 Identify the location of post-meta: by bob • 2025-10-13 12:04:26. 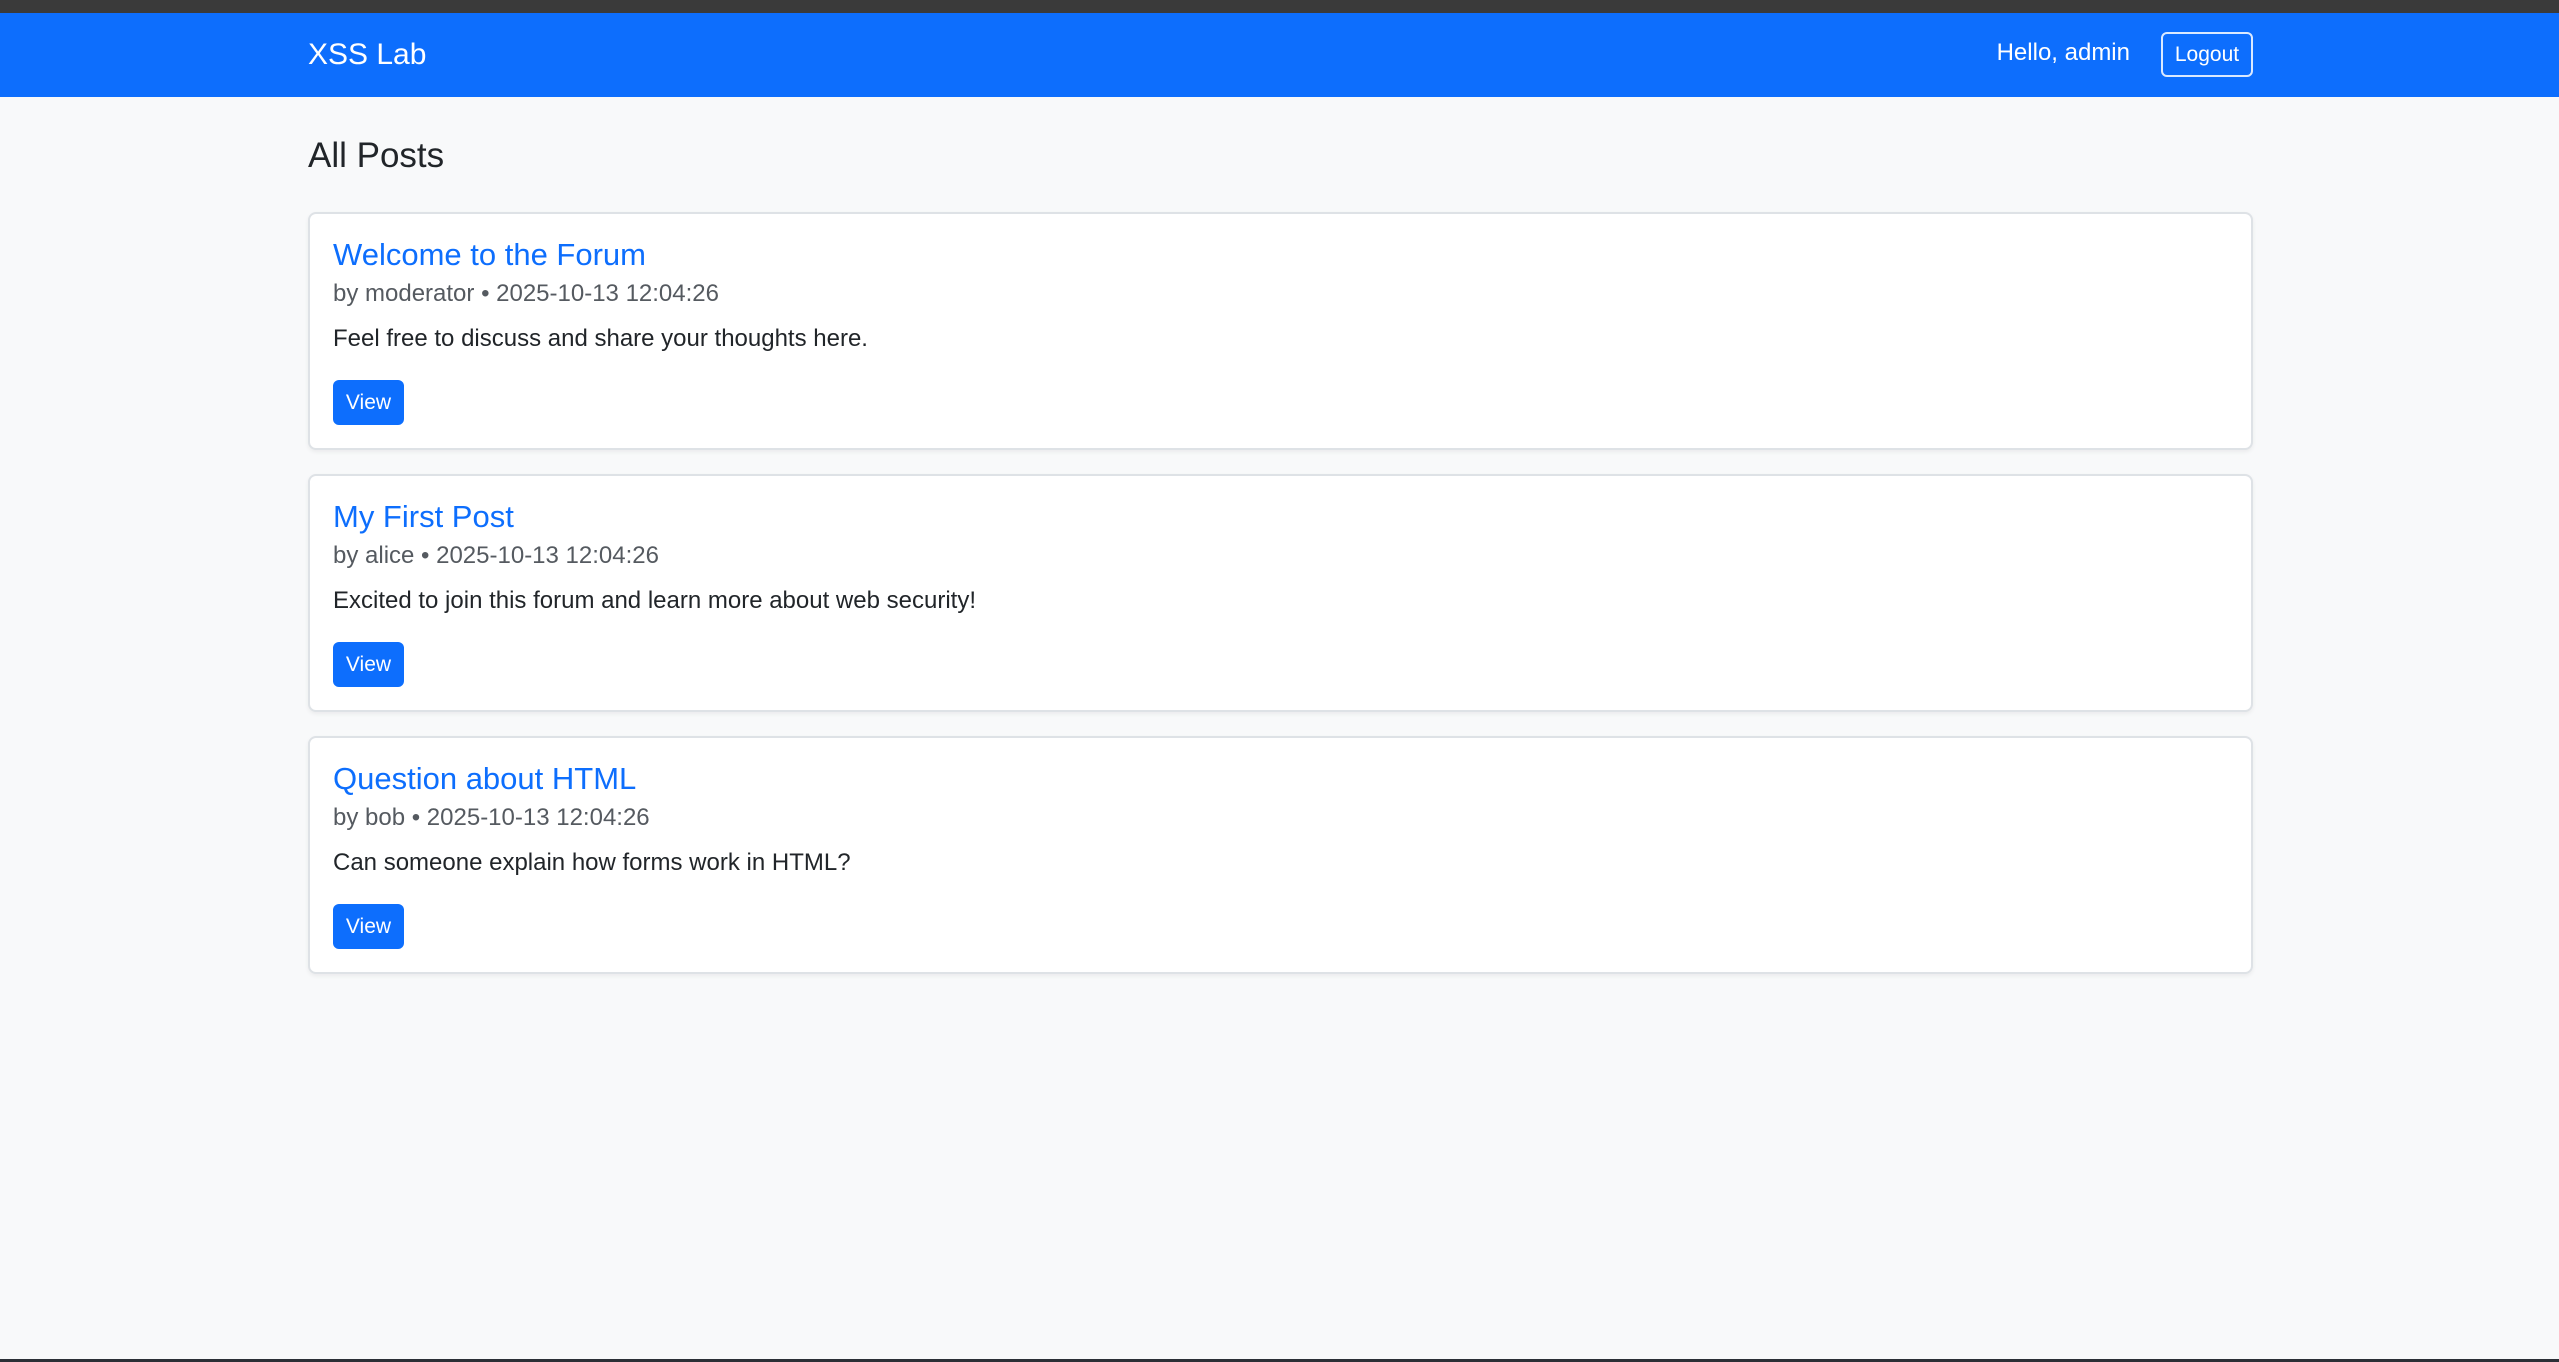
(491, 817).